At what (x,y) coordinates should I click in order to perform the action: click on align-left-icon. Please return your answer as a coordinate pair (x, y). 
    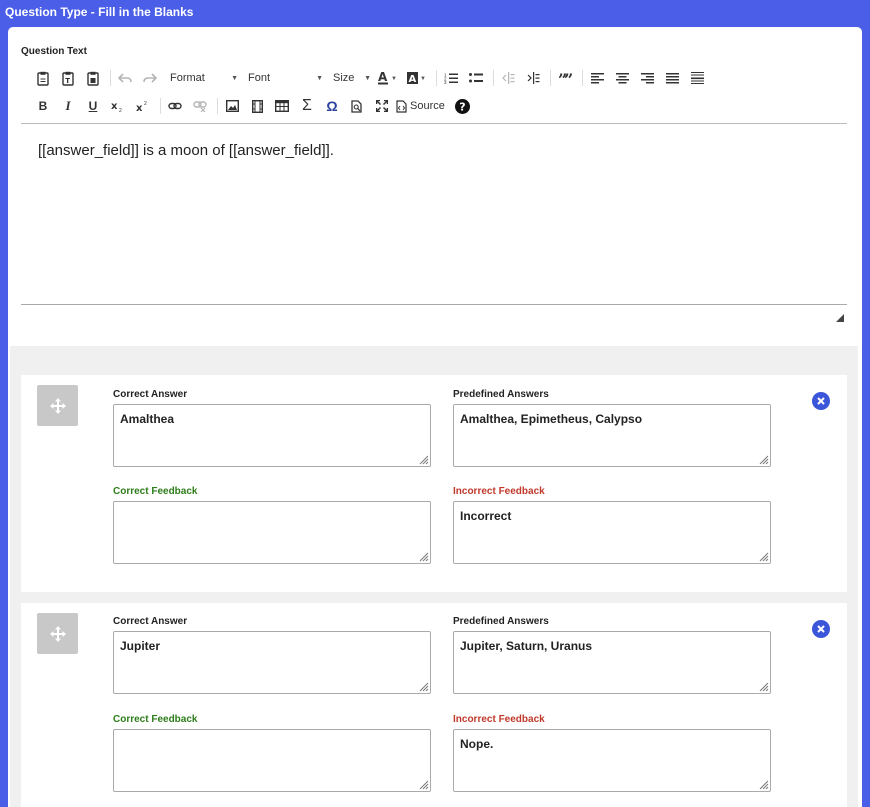
    Looking at the image, I should click on (597, 78).